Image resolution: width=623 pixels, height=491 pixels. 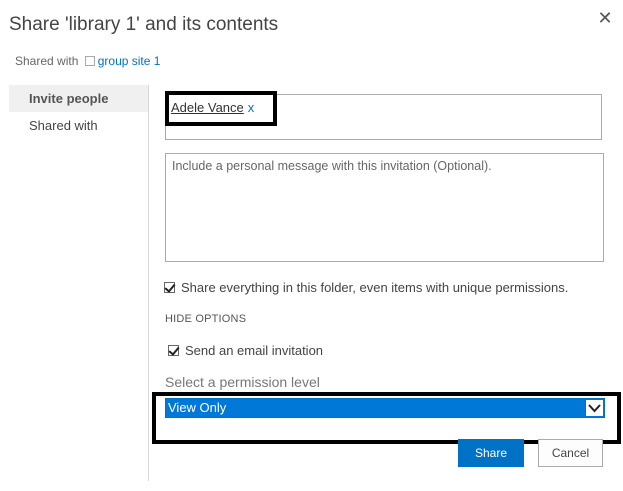 I want to click on send-email-checkbox-row: Send an email invitation, so click(x=245, y=350).